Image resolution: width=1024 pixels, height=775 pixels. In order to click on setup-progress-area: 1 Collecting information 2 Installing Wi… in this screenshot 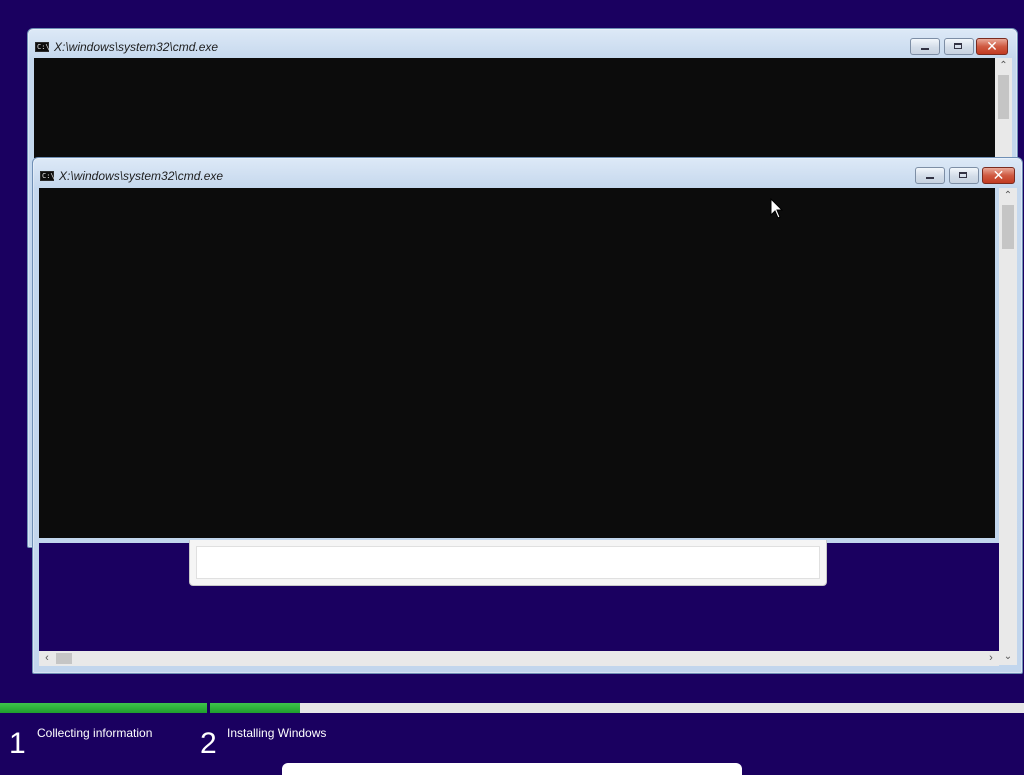, I will do `click(512, 734)`.